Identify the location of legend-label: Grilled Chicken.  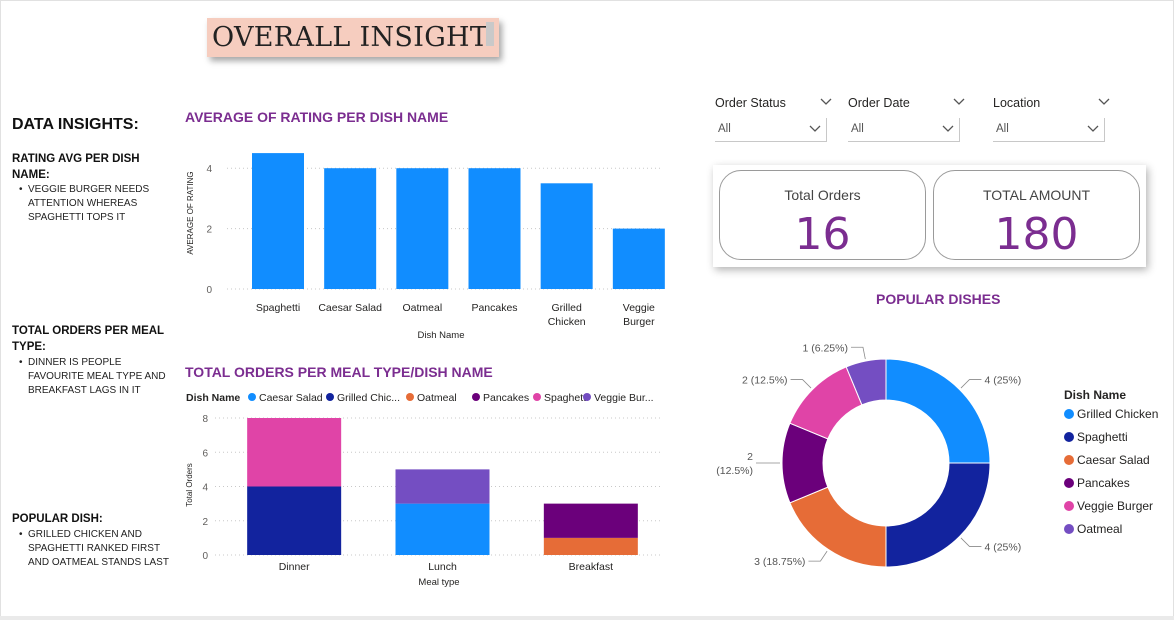
(1118, 414).